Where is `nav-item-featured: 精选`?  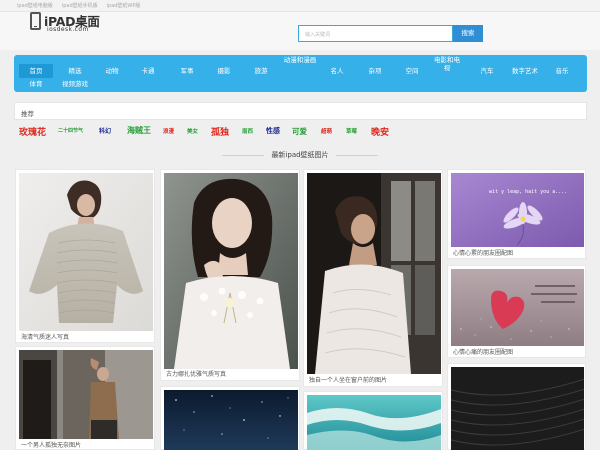 nav-item-featured: 精选 is located at coordinates (75, 71).